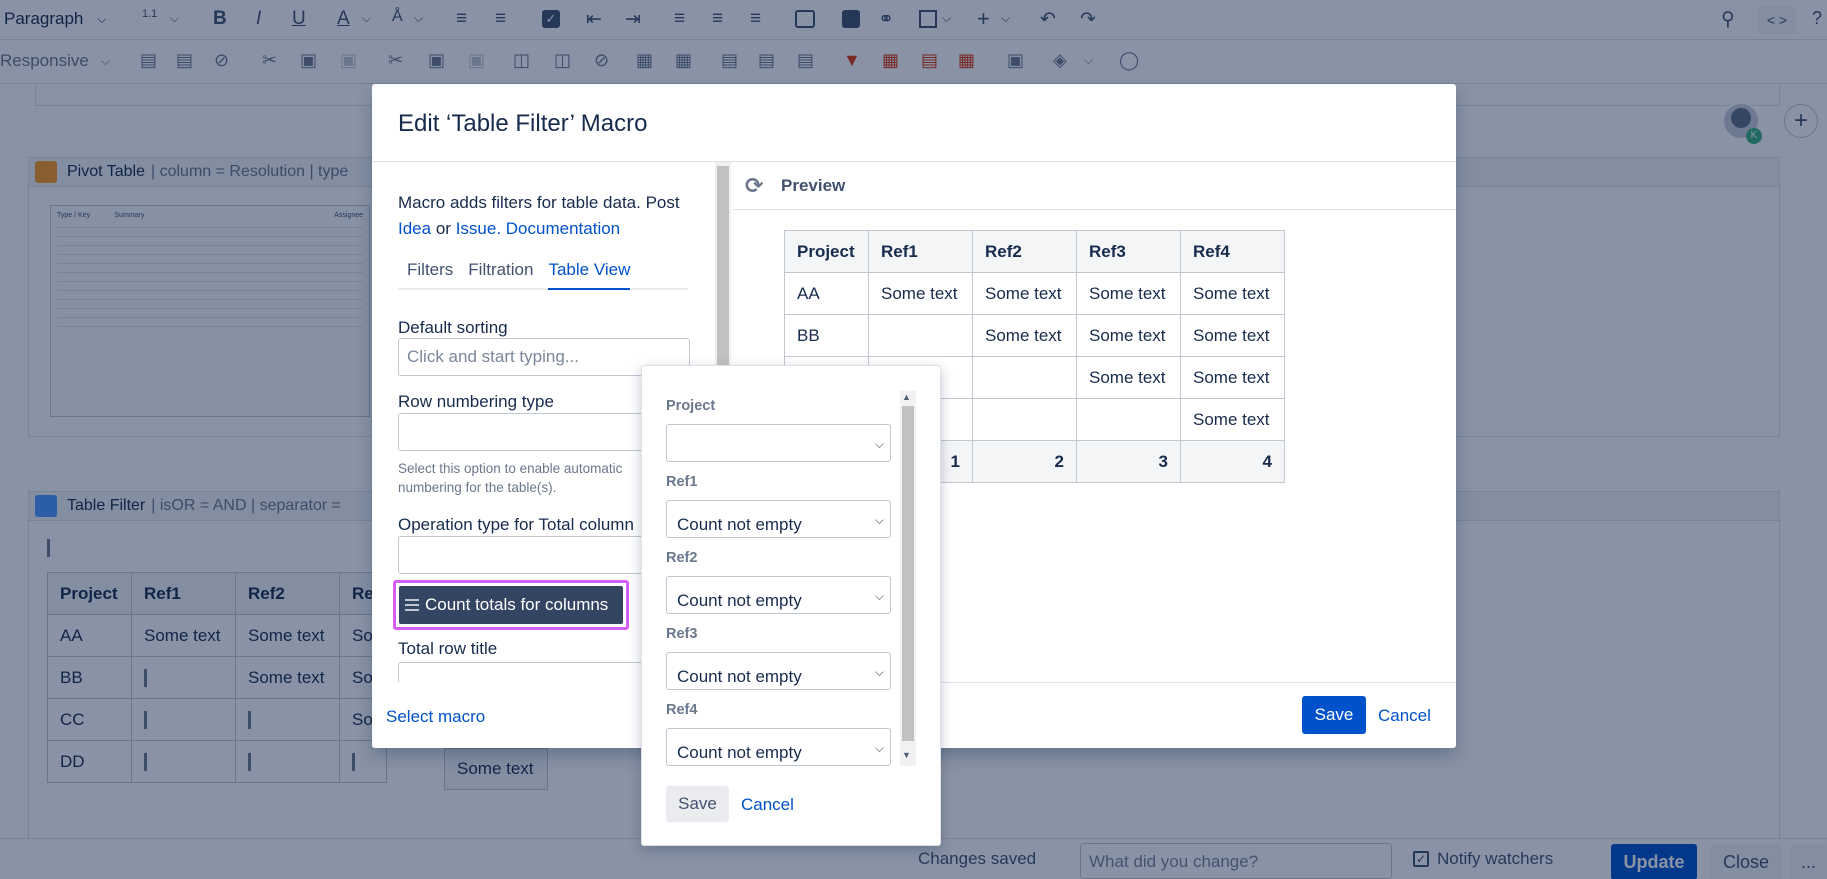  I want to click on ref1-total-label: Ref1, so click(682, 482).